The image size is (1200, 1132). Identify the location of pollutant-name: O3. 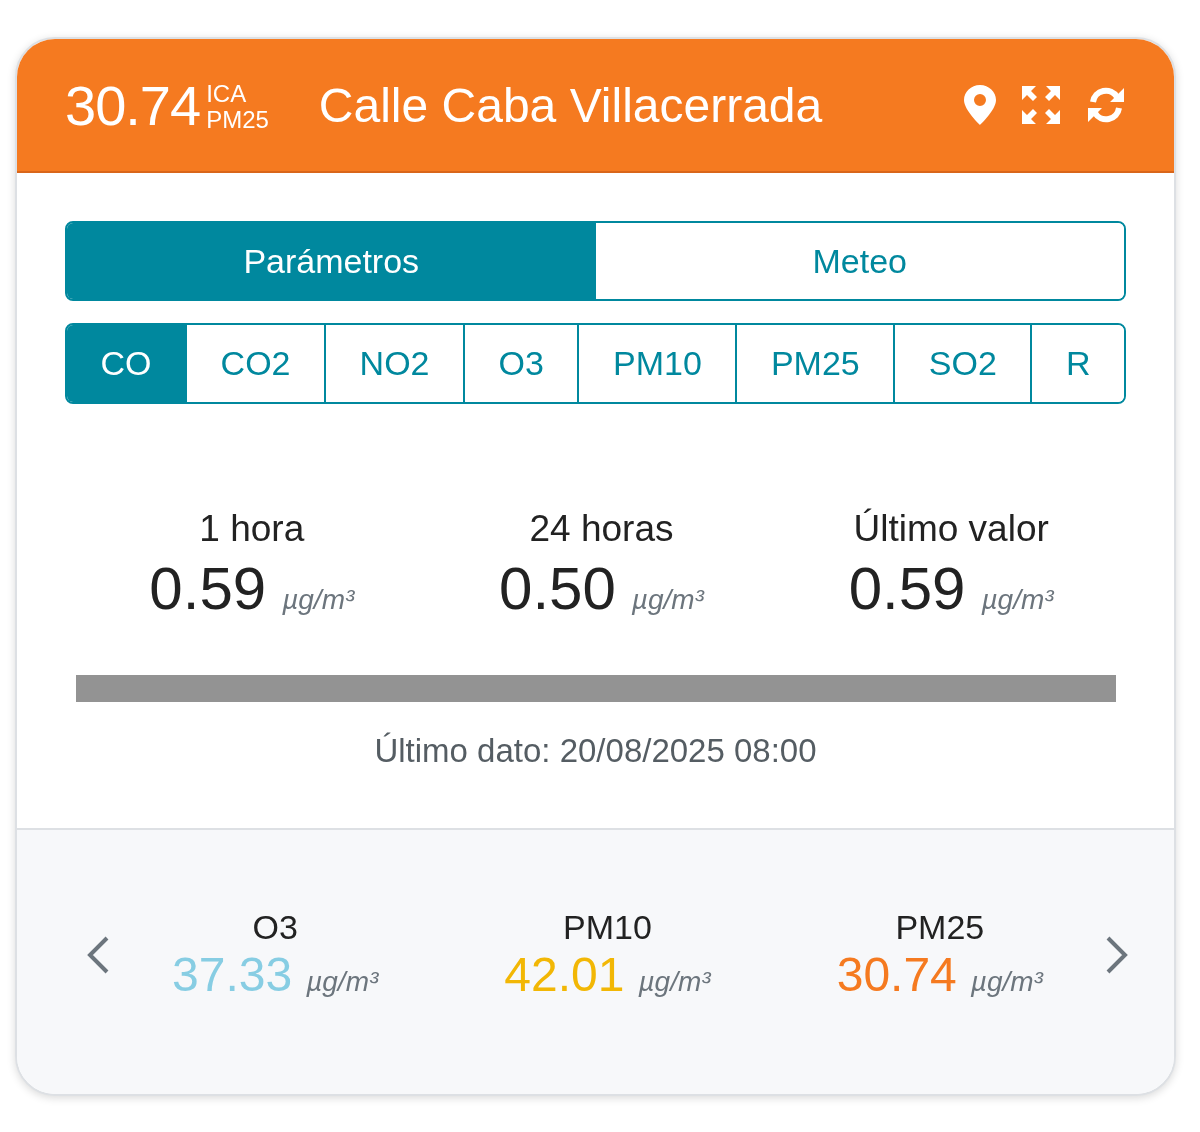
(275, 927).